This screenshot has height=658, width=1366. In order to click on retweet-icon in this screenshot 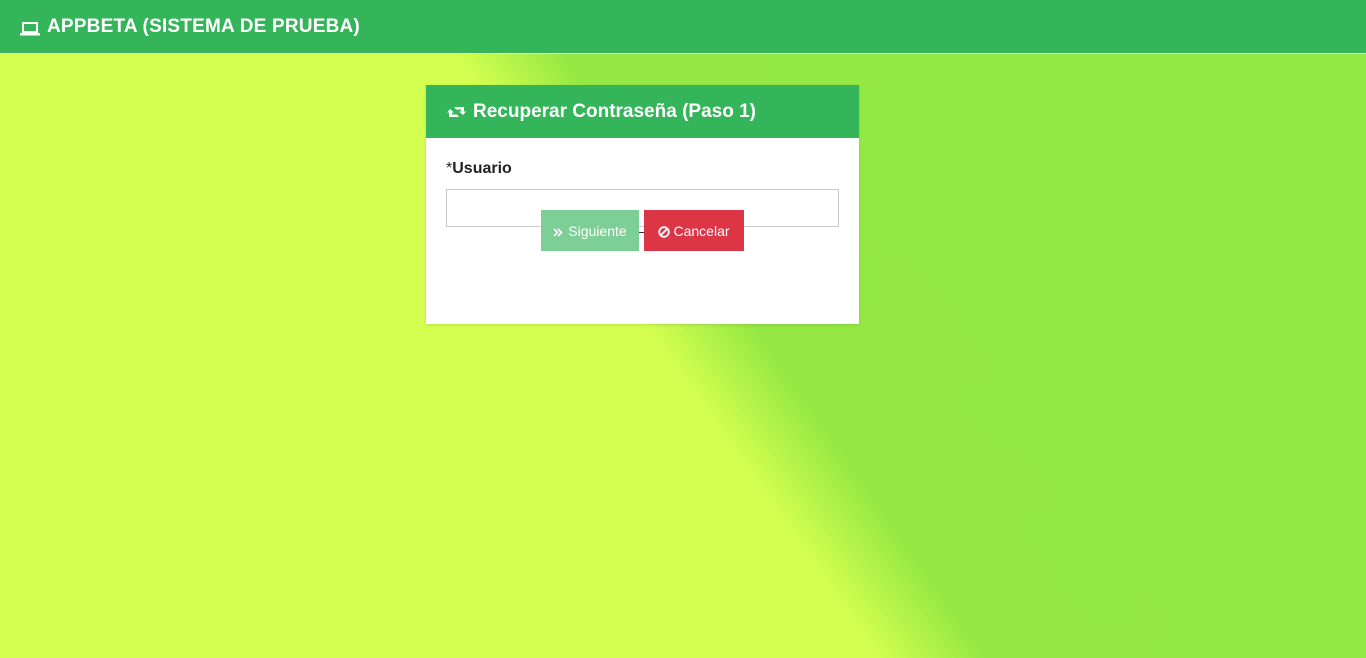, I will do `click(456, 112)`.